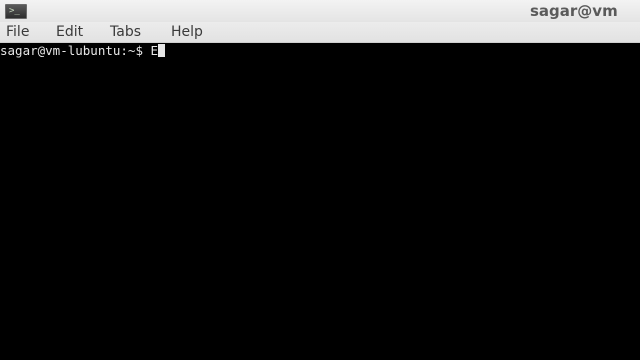 This screenshot has width=640, height=360. I want to click on terminal-icon: >_, so click(16, 11).